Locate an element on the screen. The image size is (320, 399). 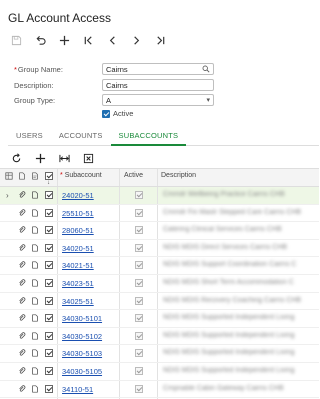
subaccount-link: 34110-51 is located at coordinates (77, 389).